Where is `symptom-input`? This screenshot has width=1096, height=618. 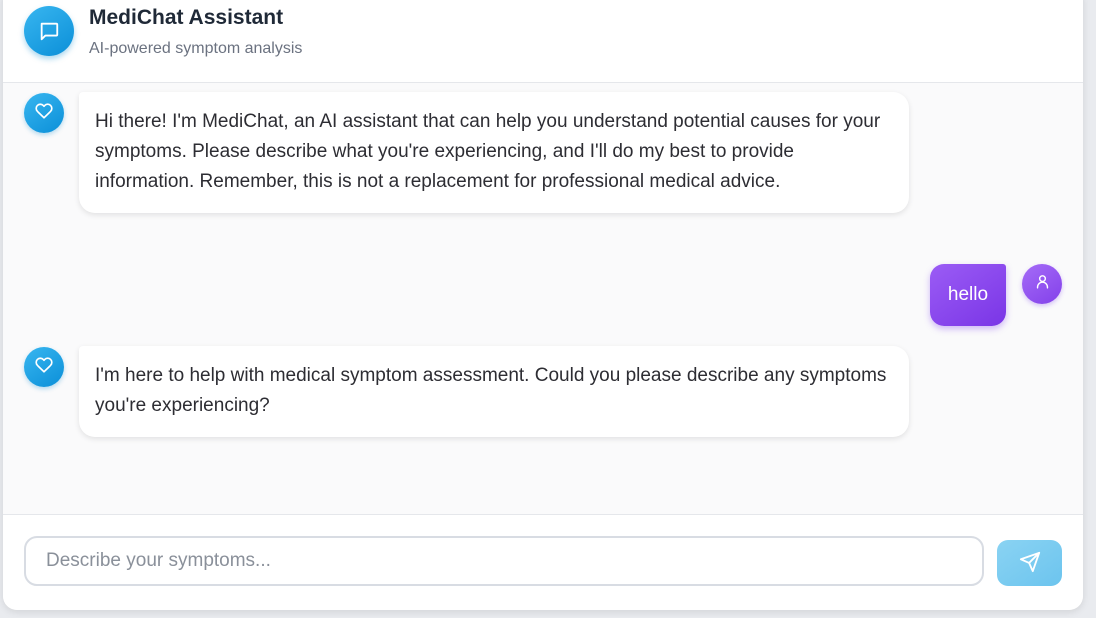
symptom-input is located at coordinates (504, 561).